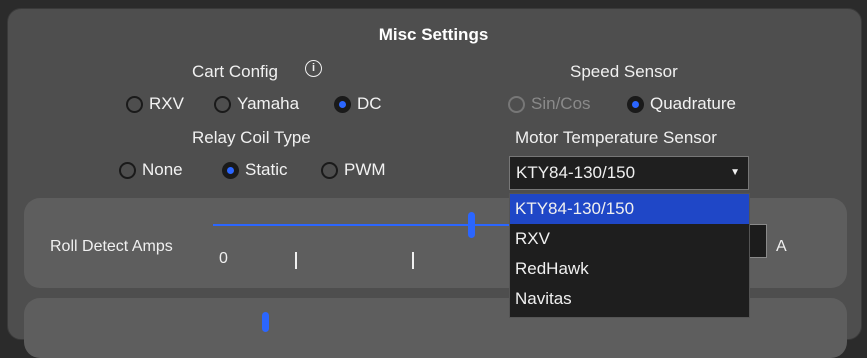 The width and height of the screenshot is (867, 358). What do you see at coordinates (251, 137) in the screenshot?
I see `relay-coil-label: Relay Coil Type` at bounding box center [251, 137].